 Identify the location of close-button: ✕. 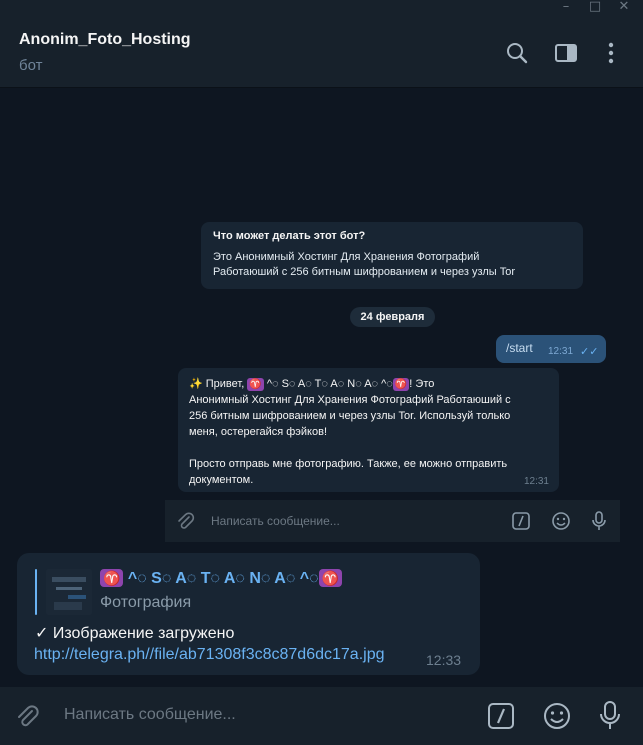
(624, 8).